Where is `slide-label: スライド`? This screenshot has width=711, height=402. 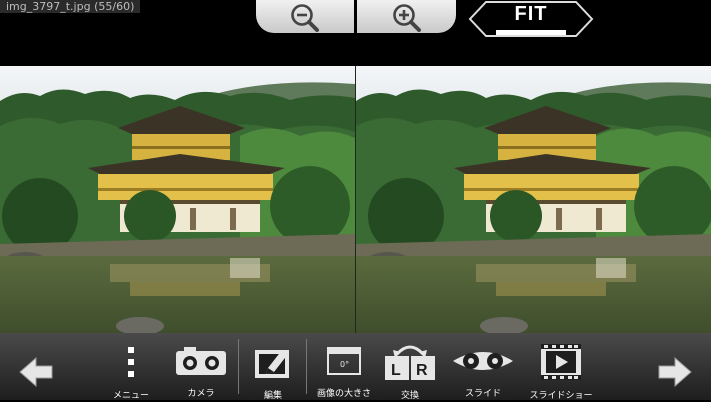
slide-label: スライド is located at coordinates (482, 394).